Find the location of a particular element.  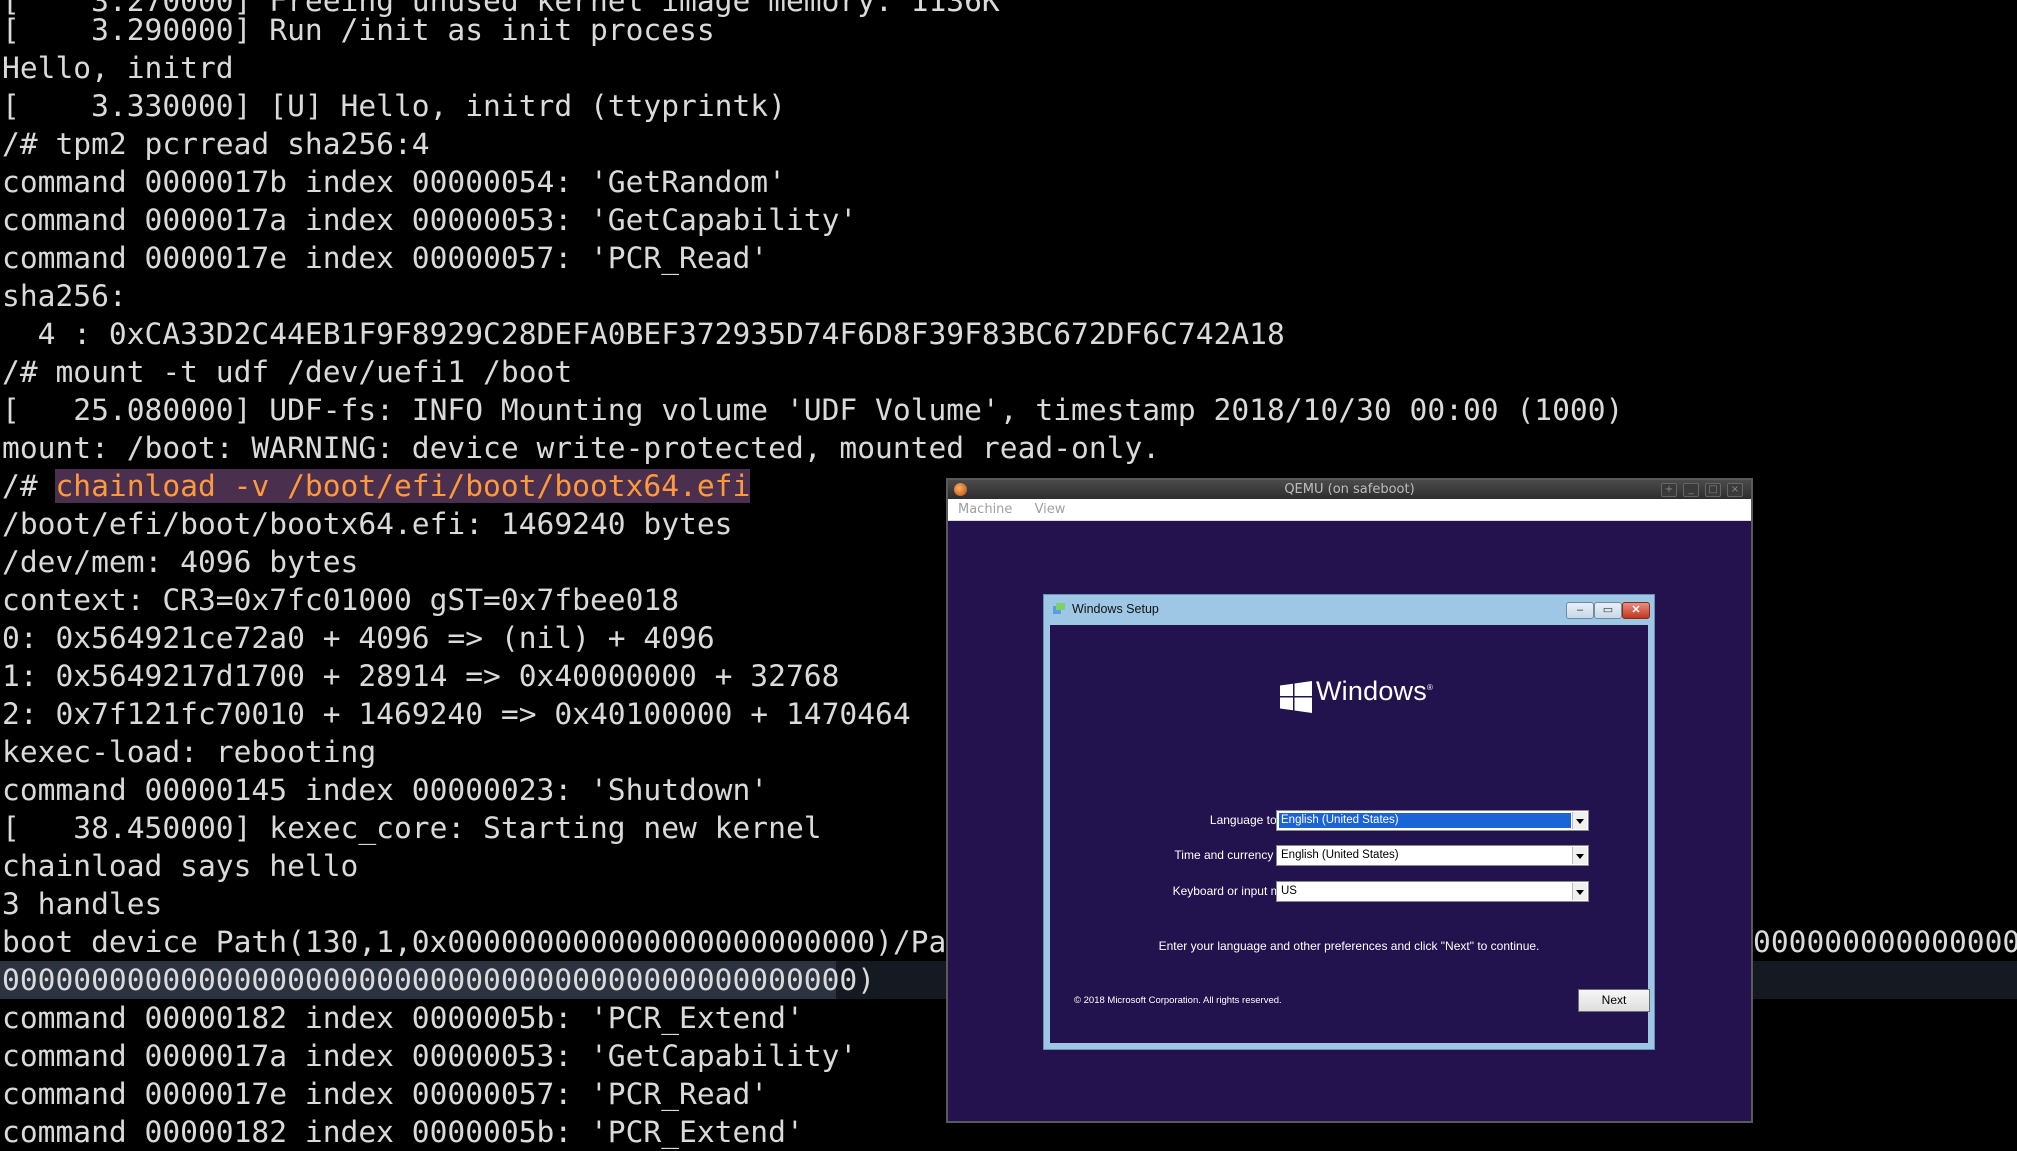

terminal-line: [ 3.290000] Run /init as init process is located at coordinates (358, 30).